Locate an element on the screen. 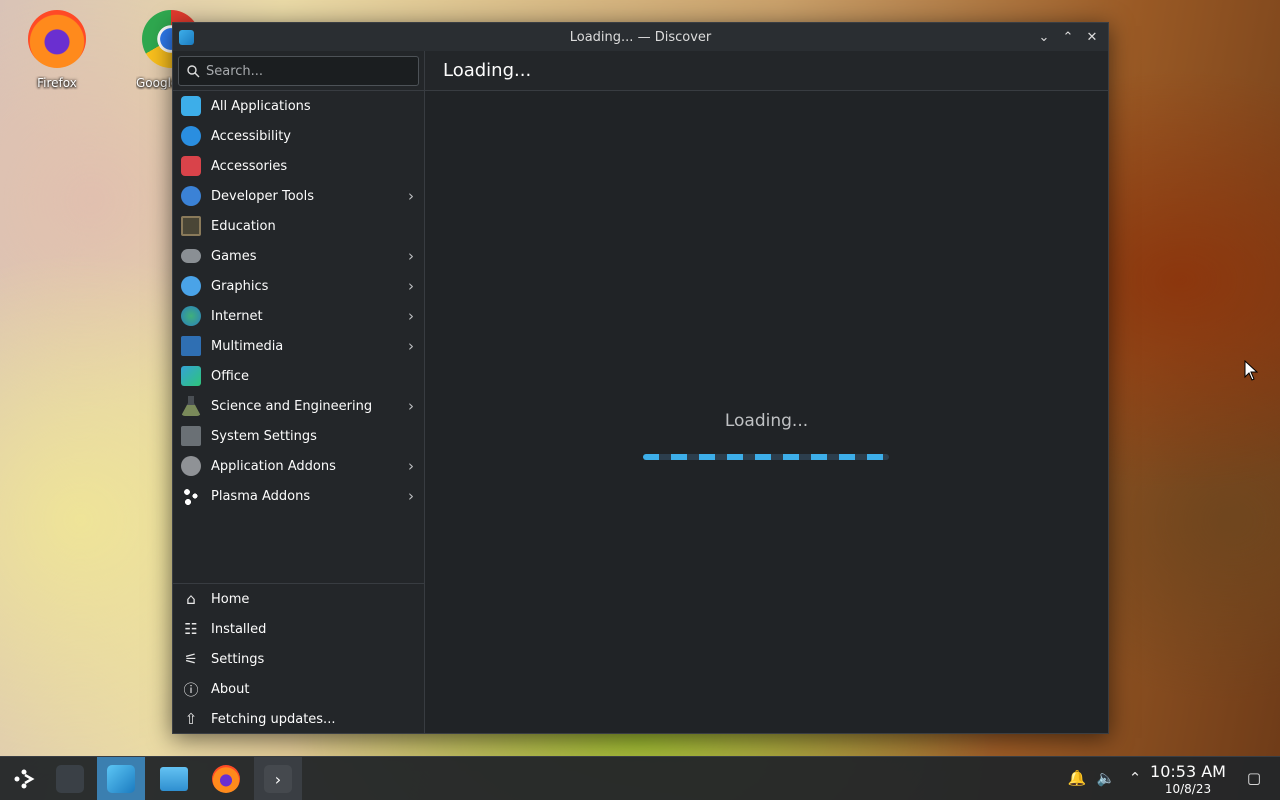 This screenshot has width=1280, height=800. category-label: Science and Engineering is located at coordinates (292, 406).